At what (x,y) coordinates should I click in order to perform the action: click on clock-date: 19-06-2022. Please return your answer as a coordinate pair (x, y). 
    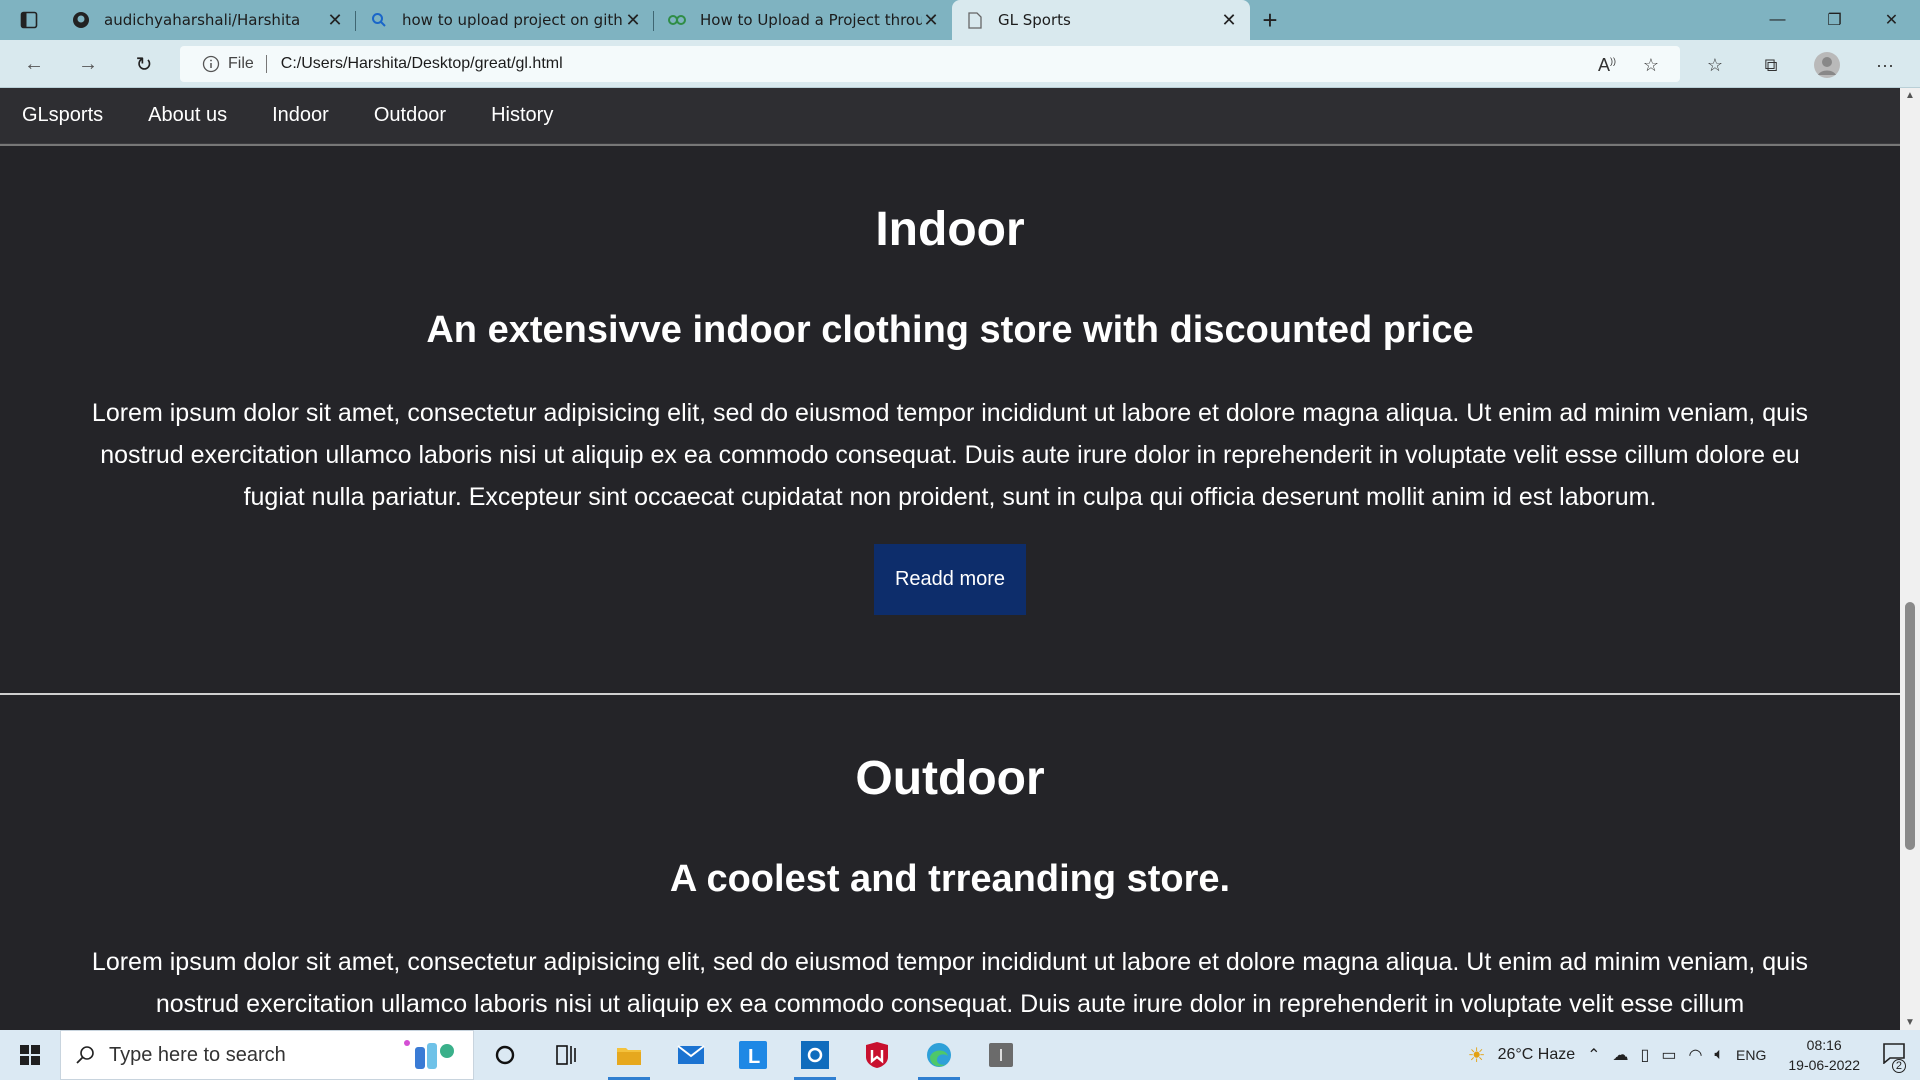
    Looking at the image, I should click on (1824, 1065).